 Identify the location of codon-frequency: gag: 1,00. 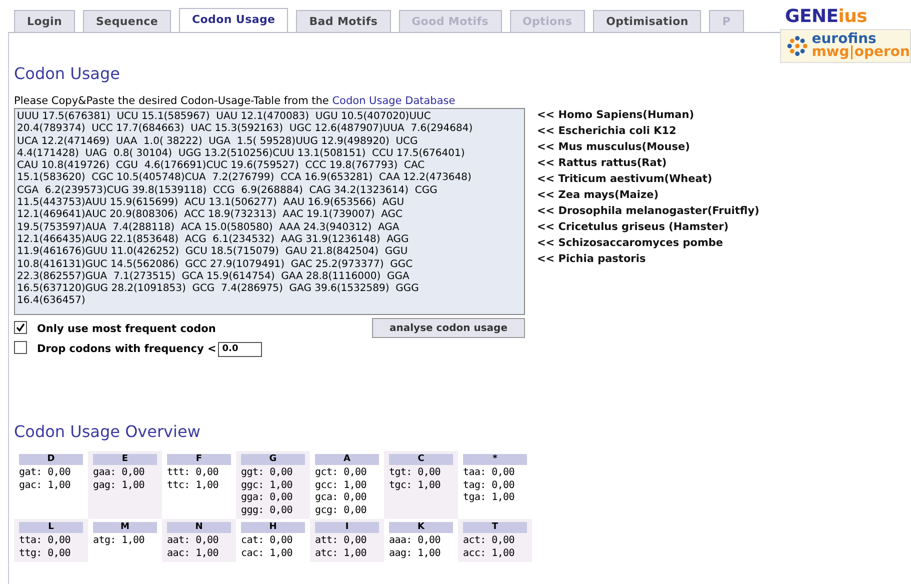
(119, 486).